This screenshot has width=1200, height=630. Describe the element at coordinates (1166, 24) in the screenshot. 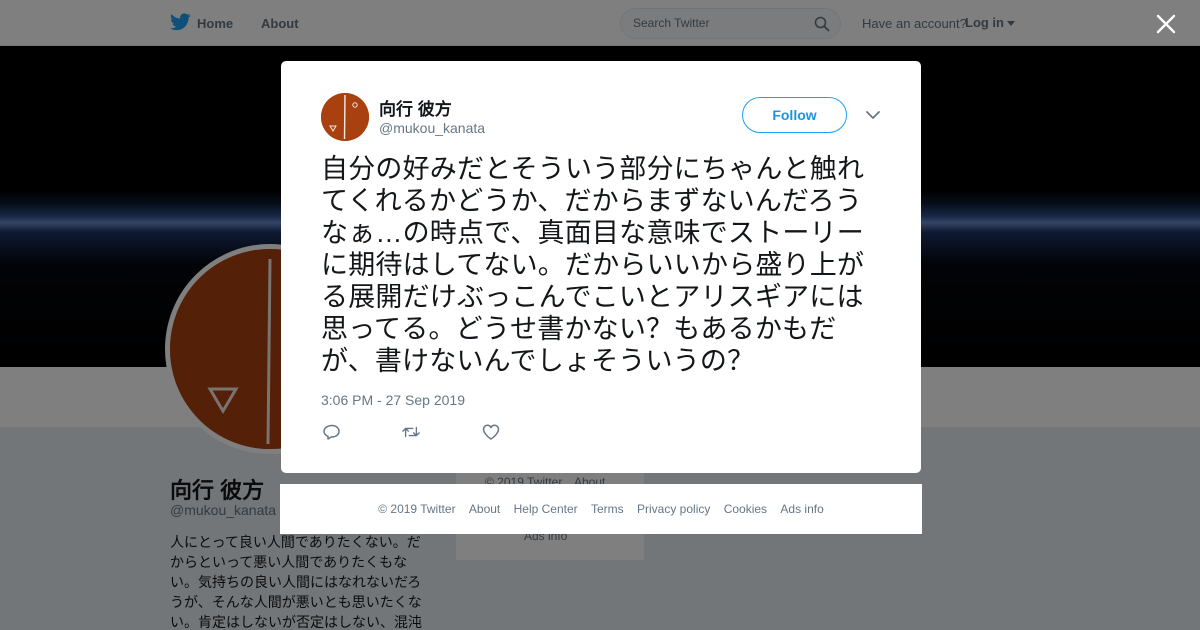

I see `close-icon` at that location.